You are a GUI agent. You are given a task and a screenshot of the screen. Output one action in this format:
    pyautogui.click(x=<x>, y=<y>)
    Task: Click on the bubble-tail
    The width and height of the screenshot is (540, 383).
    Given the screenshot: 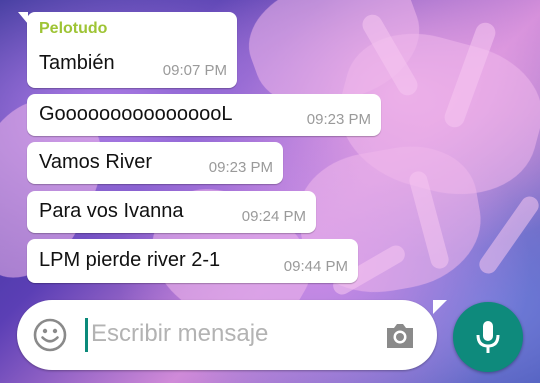 What is the action you would take?
    pyautogui.click(x=23, y=18)
    